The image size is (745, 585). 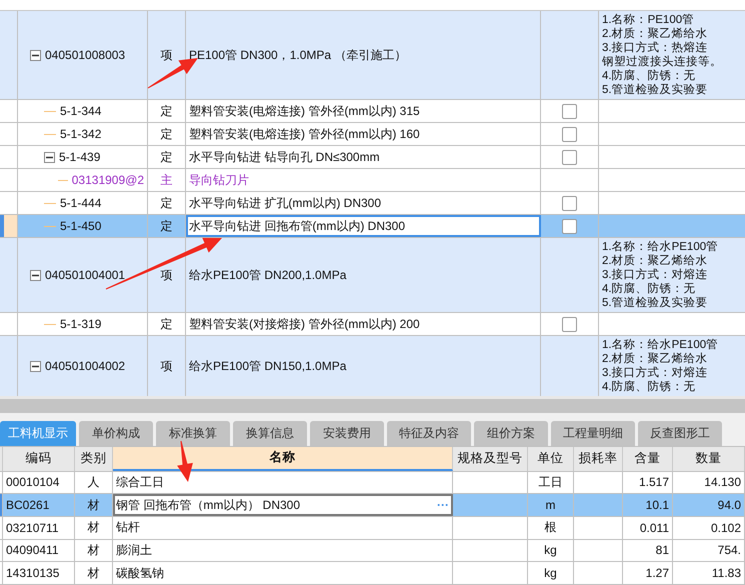 What do you see at coordinates (134, 550) in the screenshot?
I see `table-cell: 膨润土` at bounding box center [134, 550].